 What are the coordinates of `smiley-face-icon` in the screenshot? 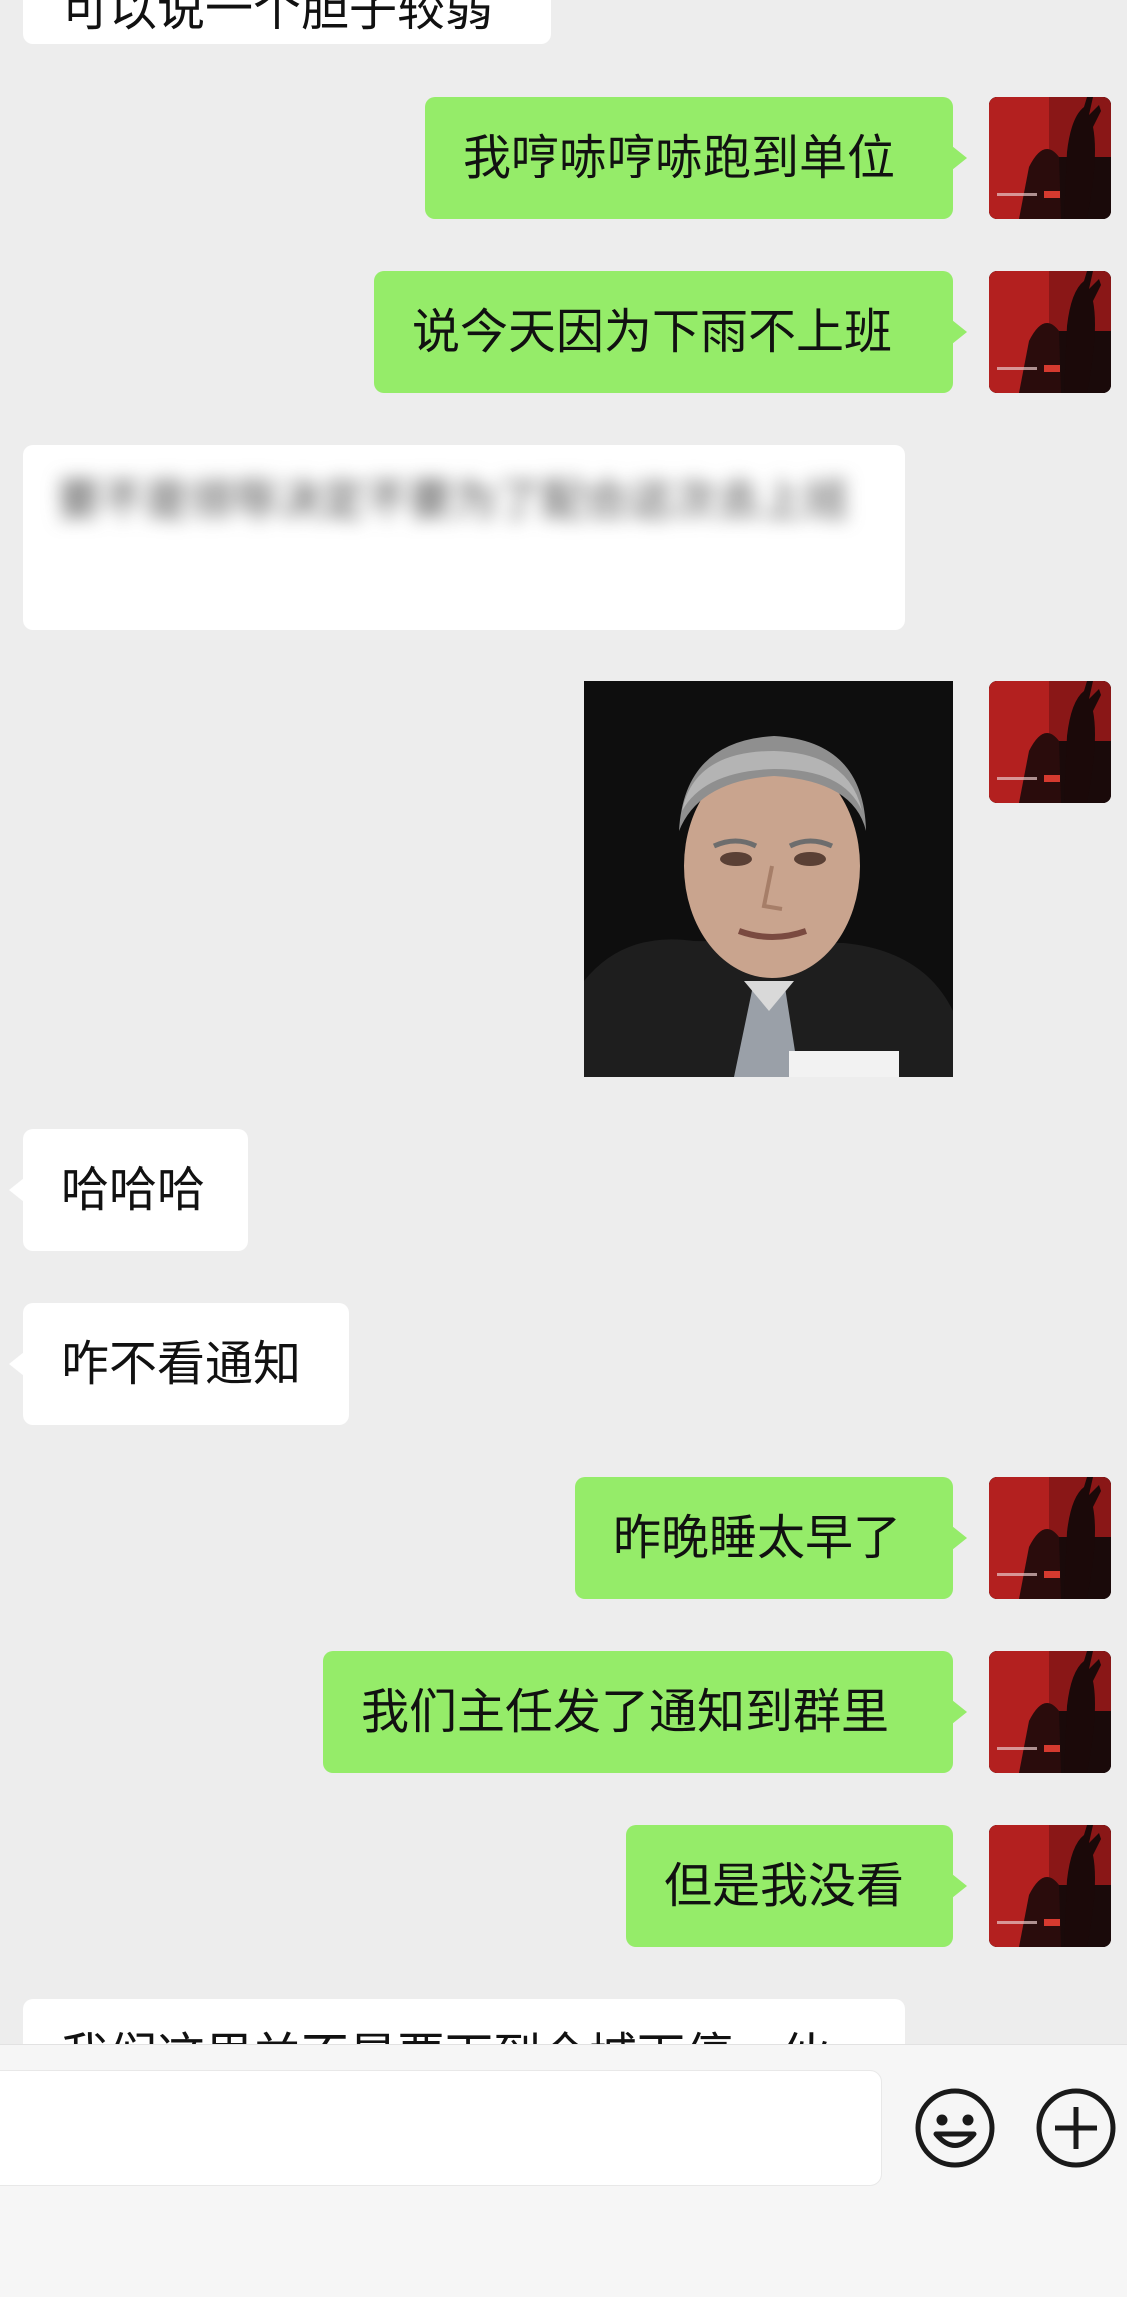 It's located at (955, 2128).